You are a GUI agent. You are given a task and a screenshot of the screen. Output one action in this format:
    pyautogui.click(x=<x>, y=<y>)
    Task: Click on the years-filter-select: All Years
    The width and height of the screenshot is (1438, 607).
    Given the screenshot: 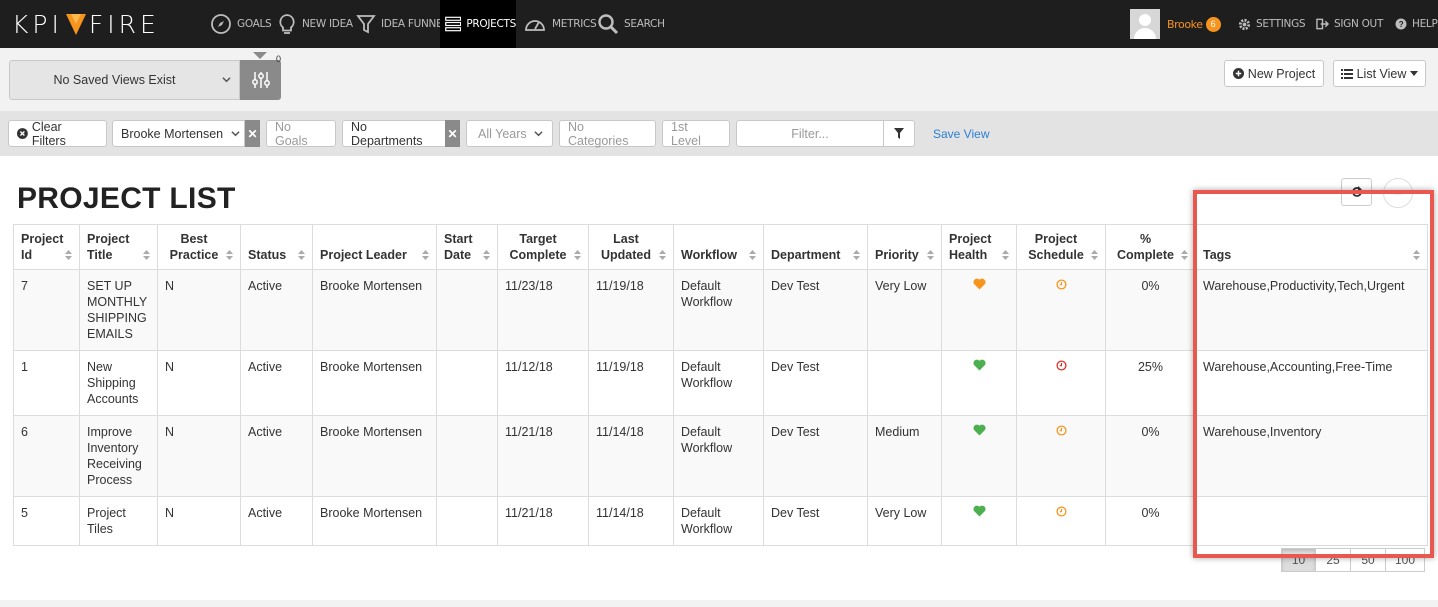 What is the action you would take?
    pyautogui.click(x=509, y=133)
    